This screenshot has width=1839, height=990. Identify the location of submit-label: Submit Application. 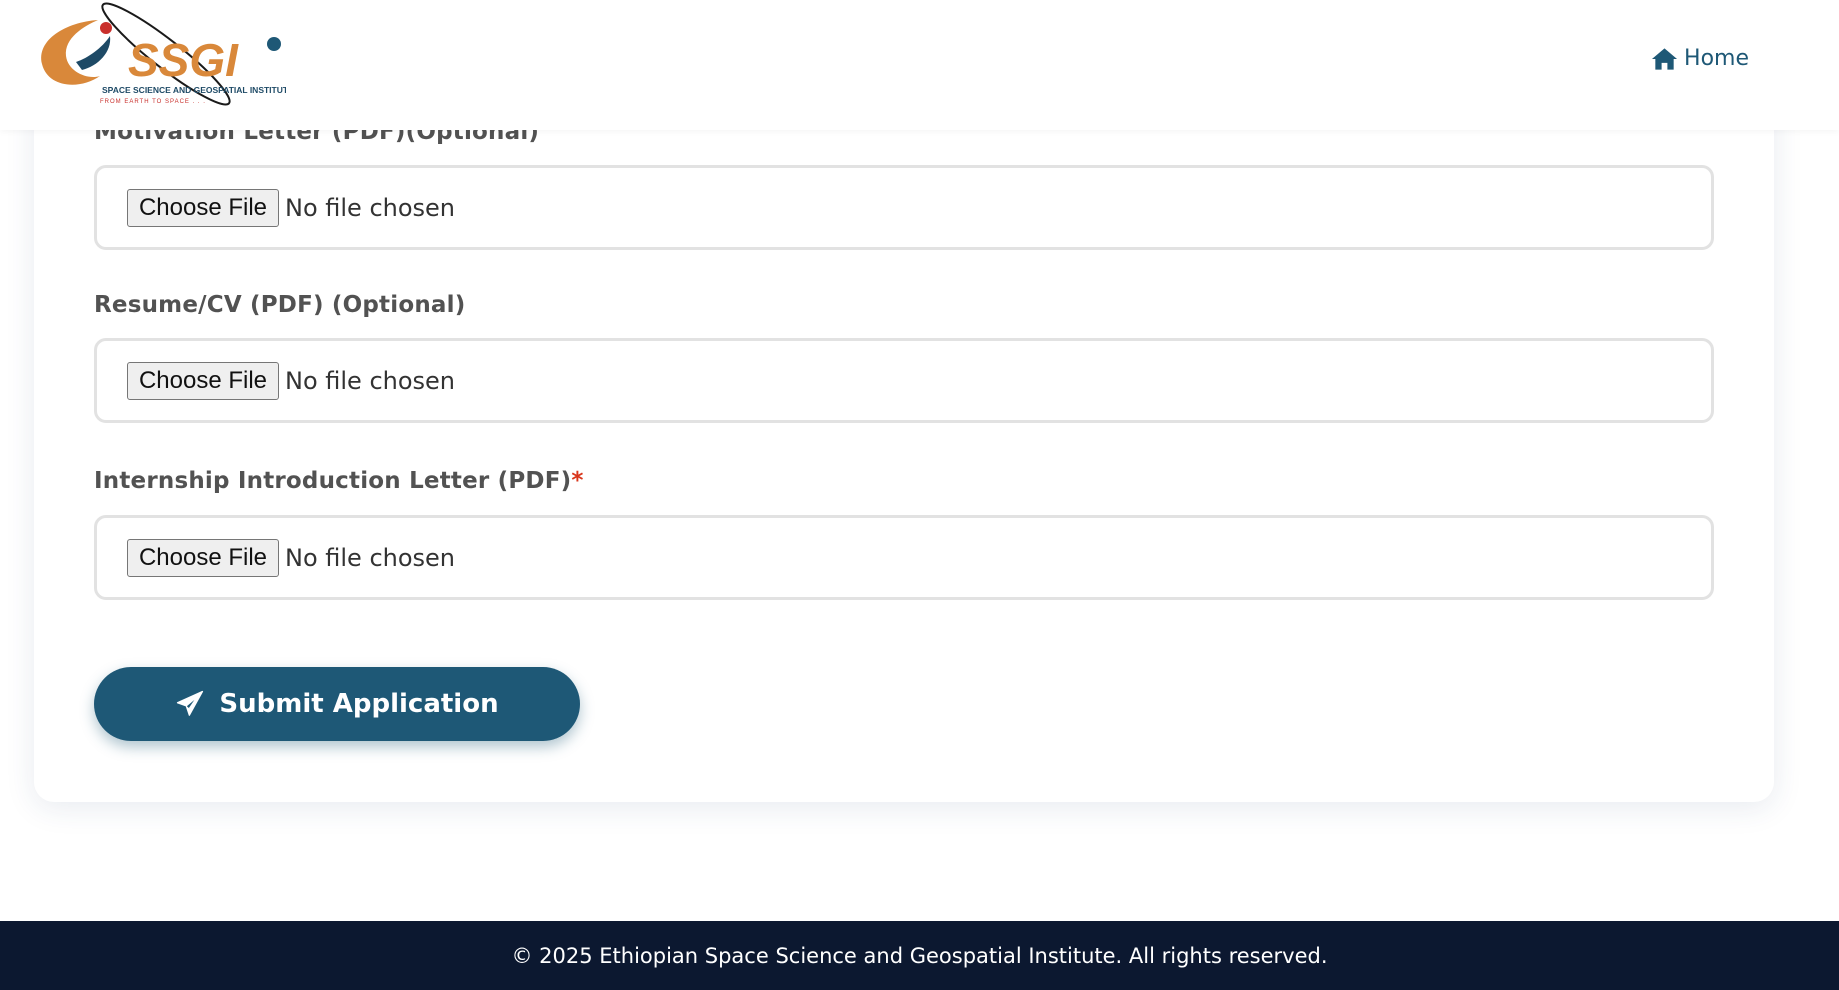
(359, 704).